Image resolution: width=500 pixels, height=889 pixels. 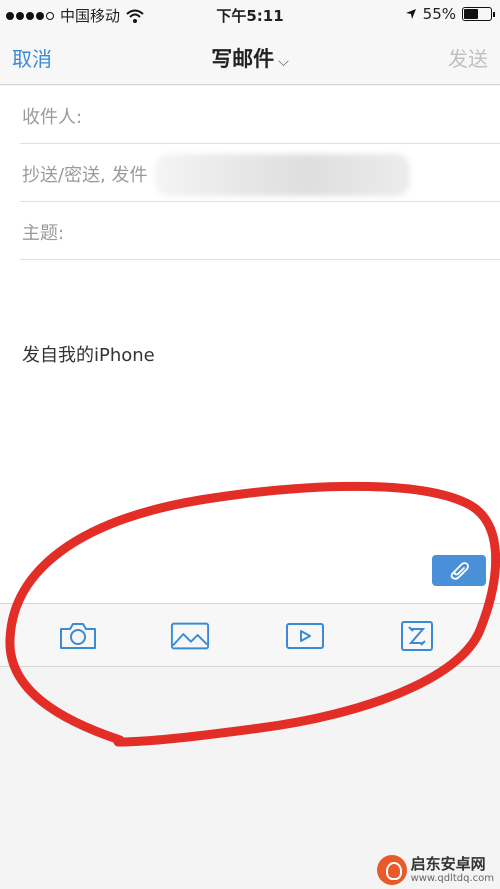 What do you see at coordinates (391, 870) in the screenshot?
I see `watermark-logo` at bounding box center [391, 870].